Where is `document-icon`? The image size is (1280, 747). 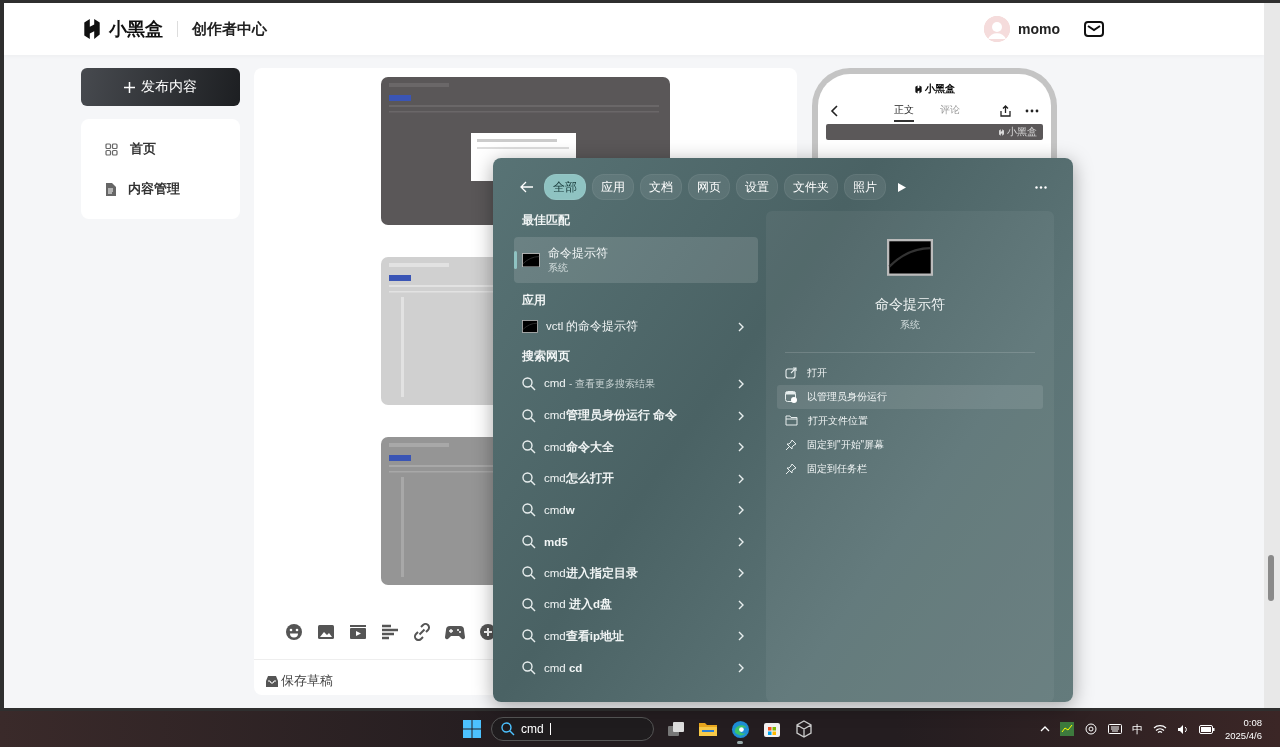
document-icon is located at coordinates (110, 189).